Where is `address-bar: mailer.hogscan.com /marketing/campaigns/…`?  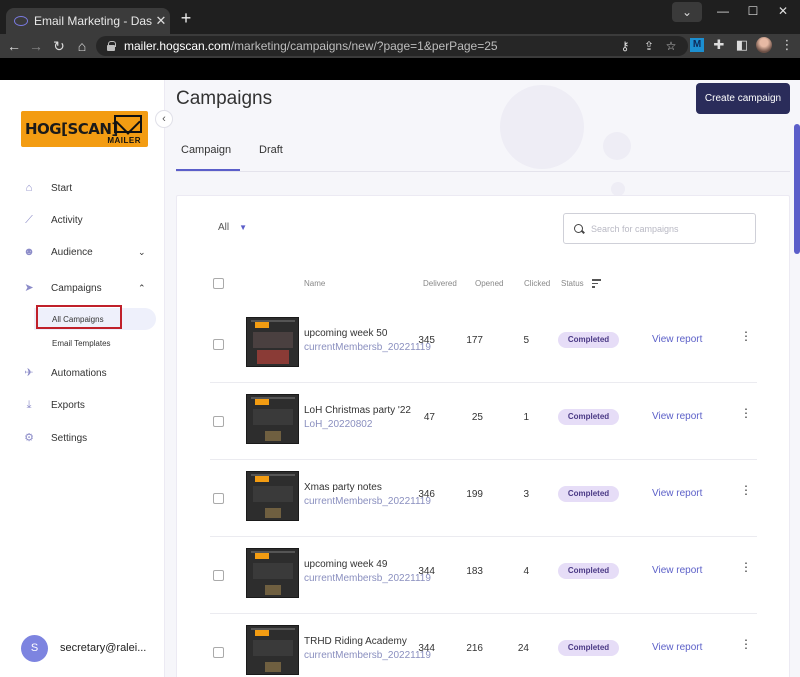 address-bar: mailer.hogscan.com /marketing/campaigns/… is located at coordinates (392, 46).